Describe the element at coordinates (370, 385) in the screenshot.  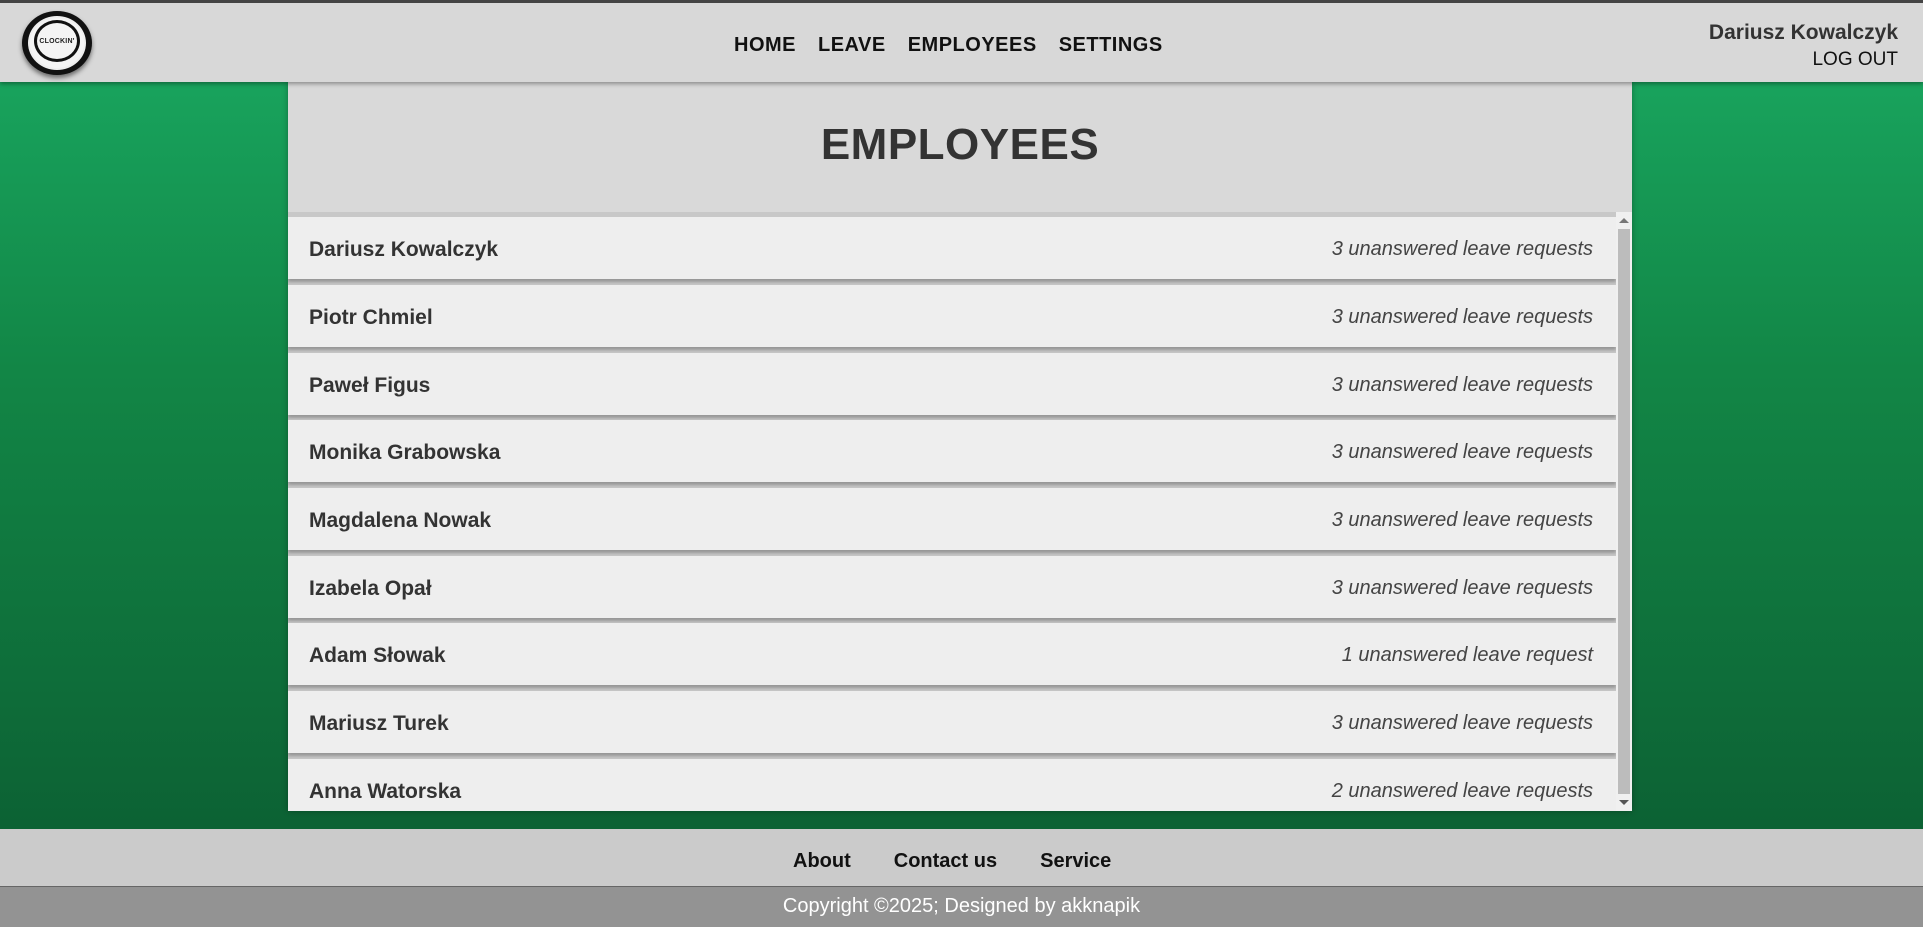
I see `employee-name: Paweł Figus` at that location.